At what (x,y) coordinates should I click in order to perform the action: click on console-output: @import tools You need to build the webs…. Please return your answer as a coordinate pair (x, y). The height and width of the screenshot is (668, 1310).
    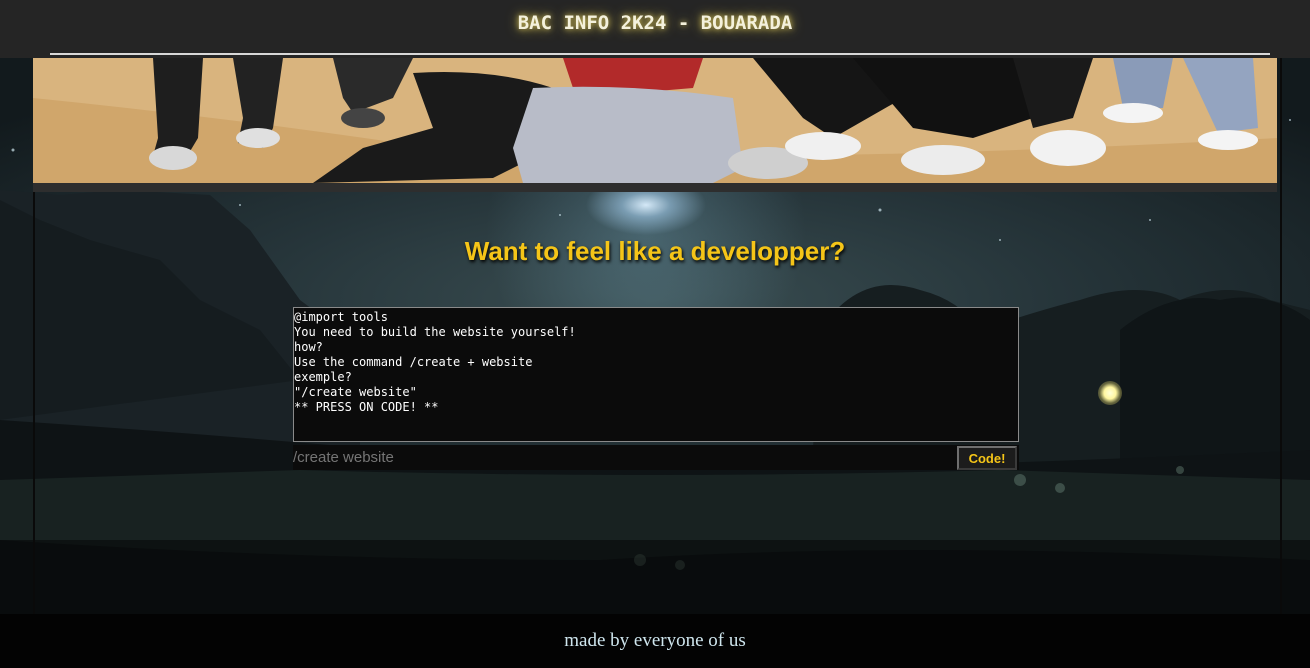
    Looking at the image, I should click on (656, 374).